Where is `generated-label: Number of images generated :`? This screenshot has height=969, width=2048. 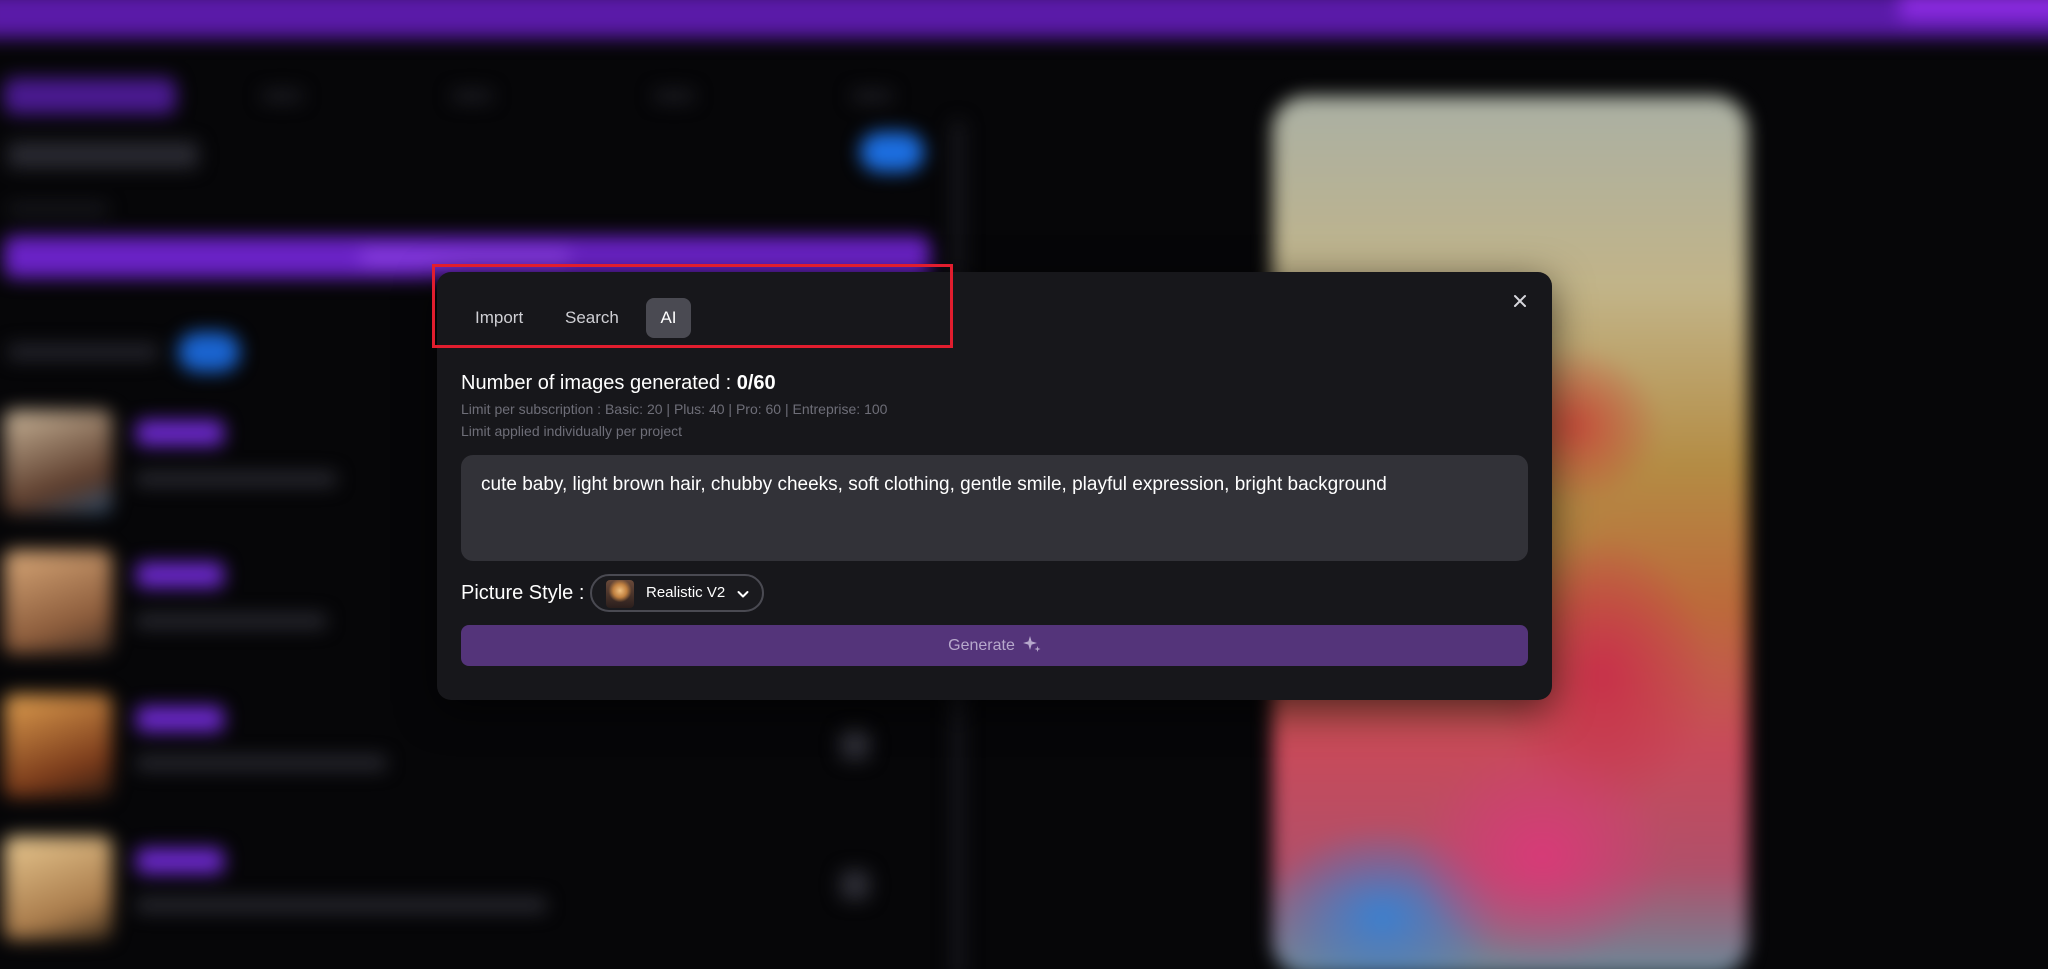
generated-label: Number of images generated : is located at coordinates (599, 383).